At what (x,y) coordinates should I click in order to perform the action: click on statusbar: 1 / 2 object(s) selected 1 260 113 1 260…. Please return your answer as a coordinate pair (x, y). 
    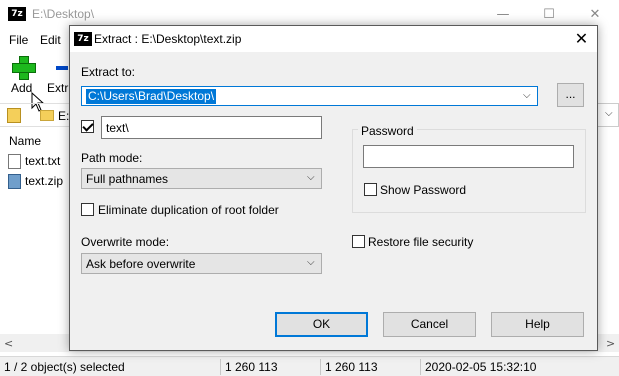
    Looking at the image, I should click on (309, 366).